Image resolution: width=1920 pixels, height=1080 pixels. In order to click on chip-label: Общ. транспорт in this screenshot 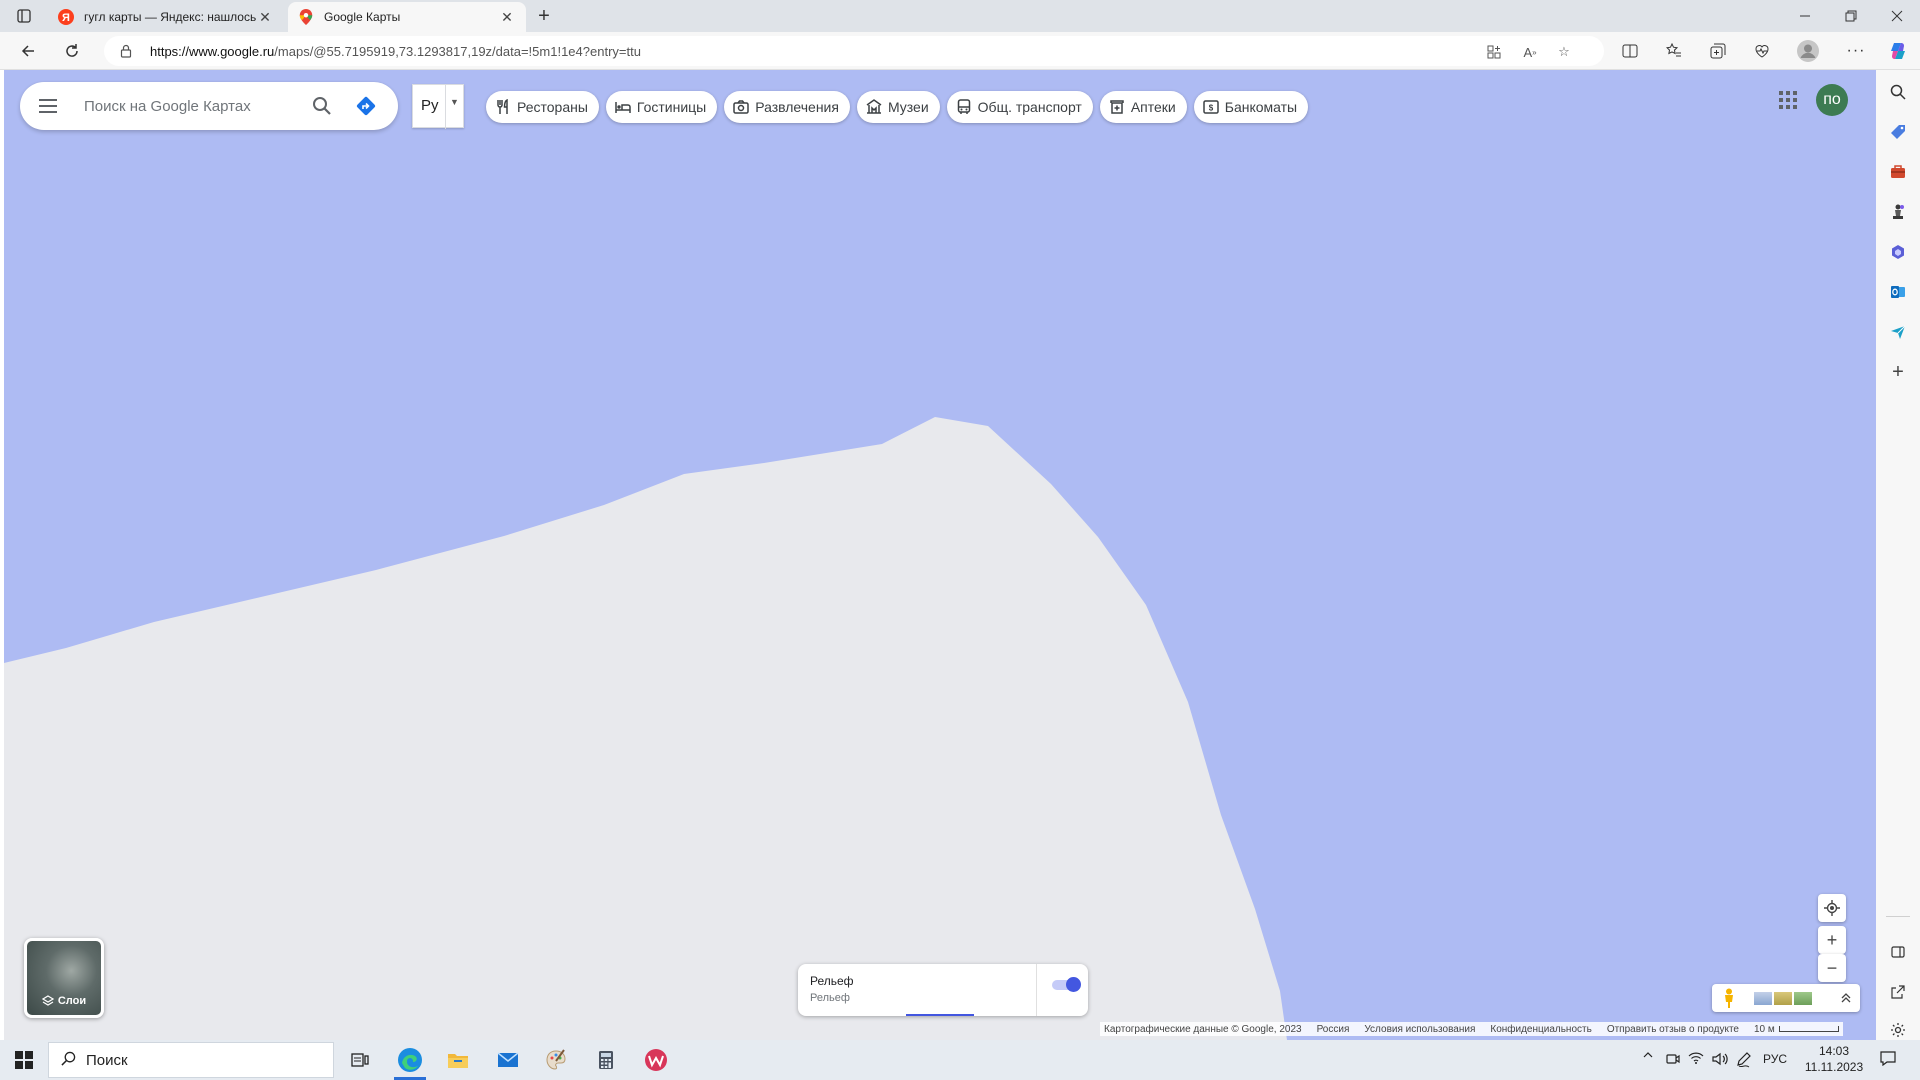, I will do `click(1029, 107)`.